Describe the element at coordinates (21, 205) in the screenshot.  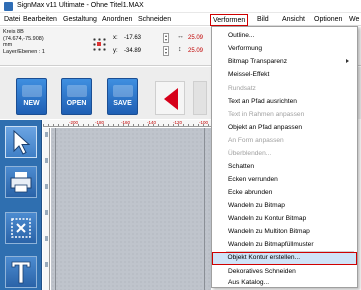
I see `toolbox` at that location.